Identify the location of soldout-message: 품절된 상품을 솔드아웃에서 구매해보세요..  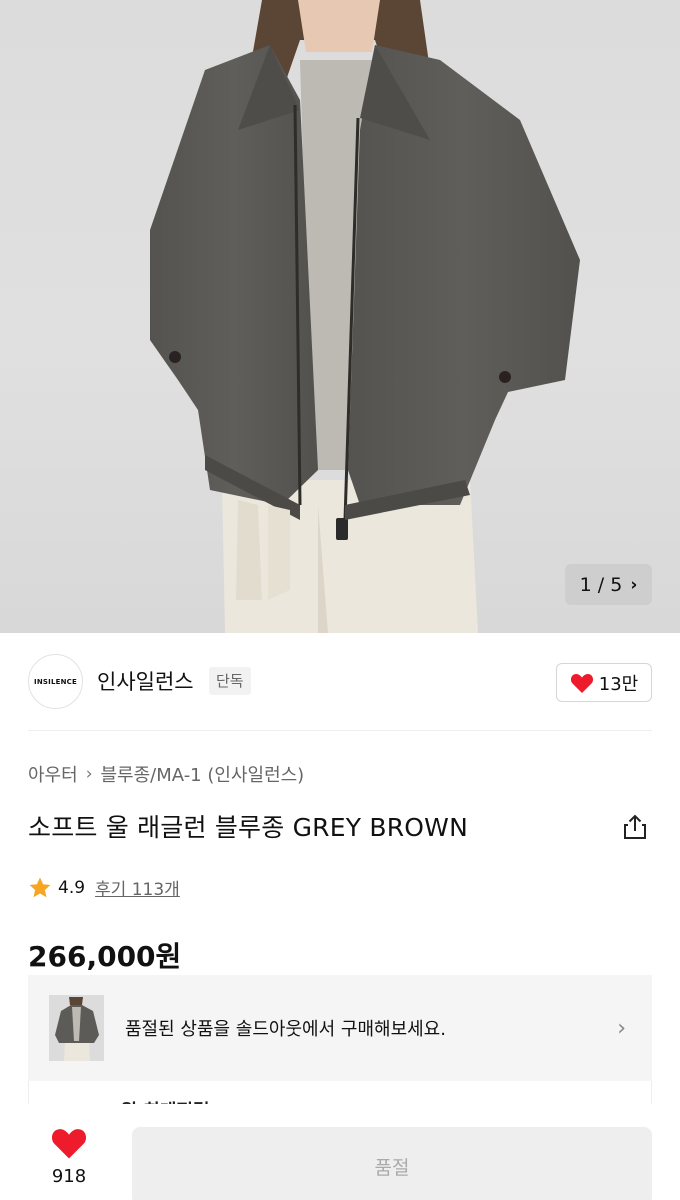
(285, 1029).